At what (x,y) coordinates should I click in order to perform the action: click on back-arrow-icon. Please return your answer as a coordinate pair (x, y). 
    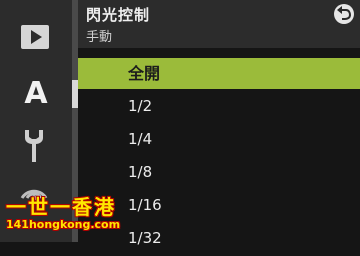
    Looking at the image, I should click on (344, 13).